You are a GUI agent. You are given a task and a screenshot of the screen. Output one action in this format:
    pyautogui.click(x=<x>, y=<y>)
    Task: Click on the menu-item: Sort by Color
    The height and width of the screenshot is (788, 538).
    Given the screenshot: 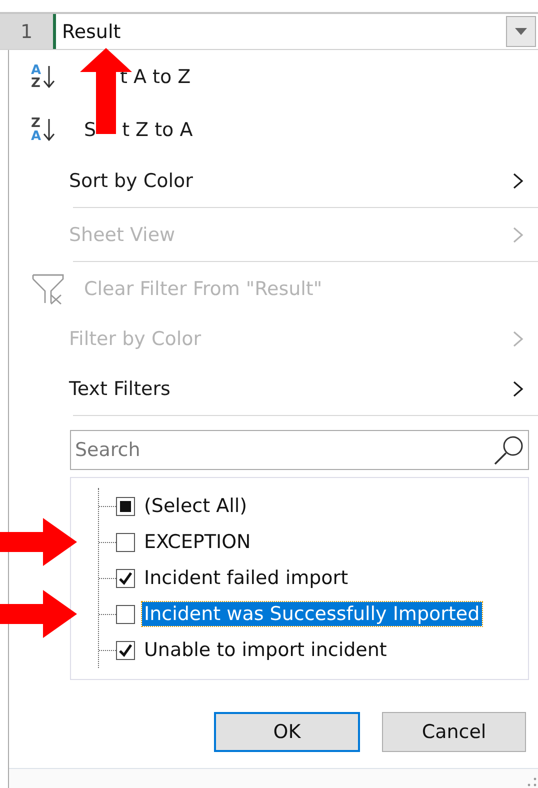 What is the action you would take?
    pyautogui.click(x=273, y=181)
    